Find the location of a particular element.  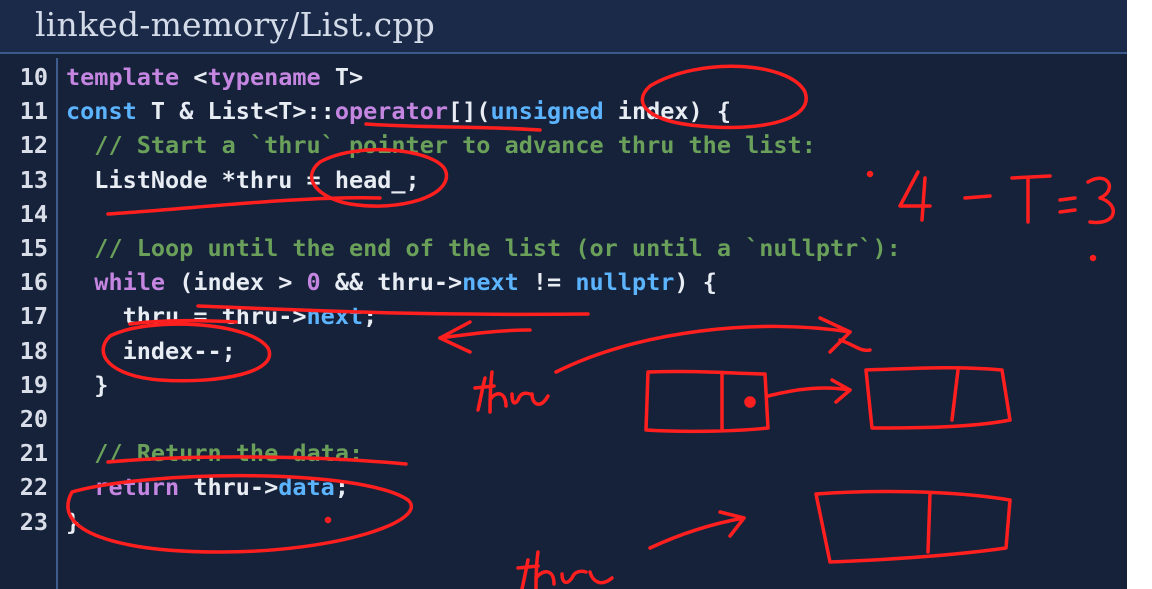

line-number: 10 is located at coordinates (33, 77).